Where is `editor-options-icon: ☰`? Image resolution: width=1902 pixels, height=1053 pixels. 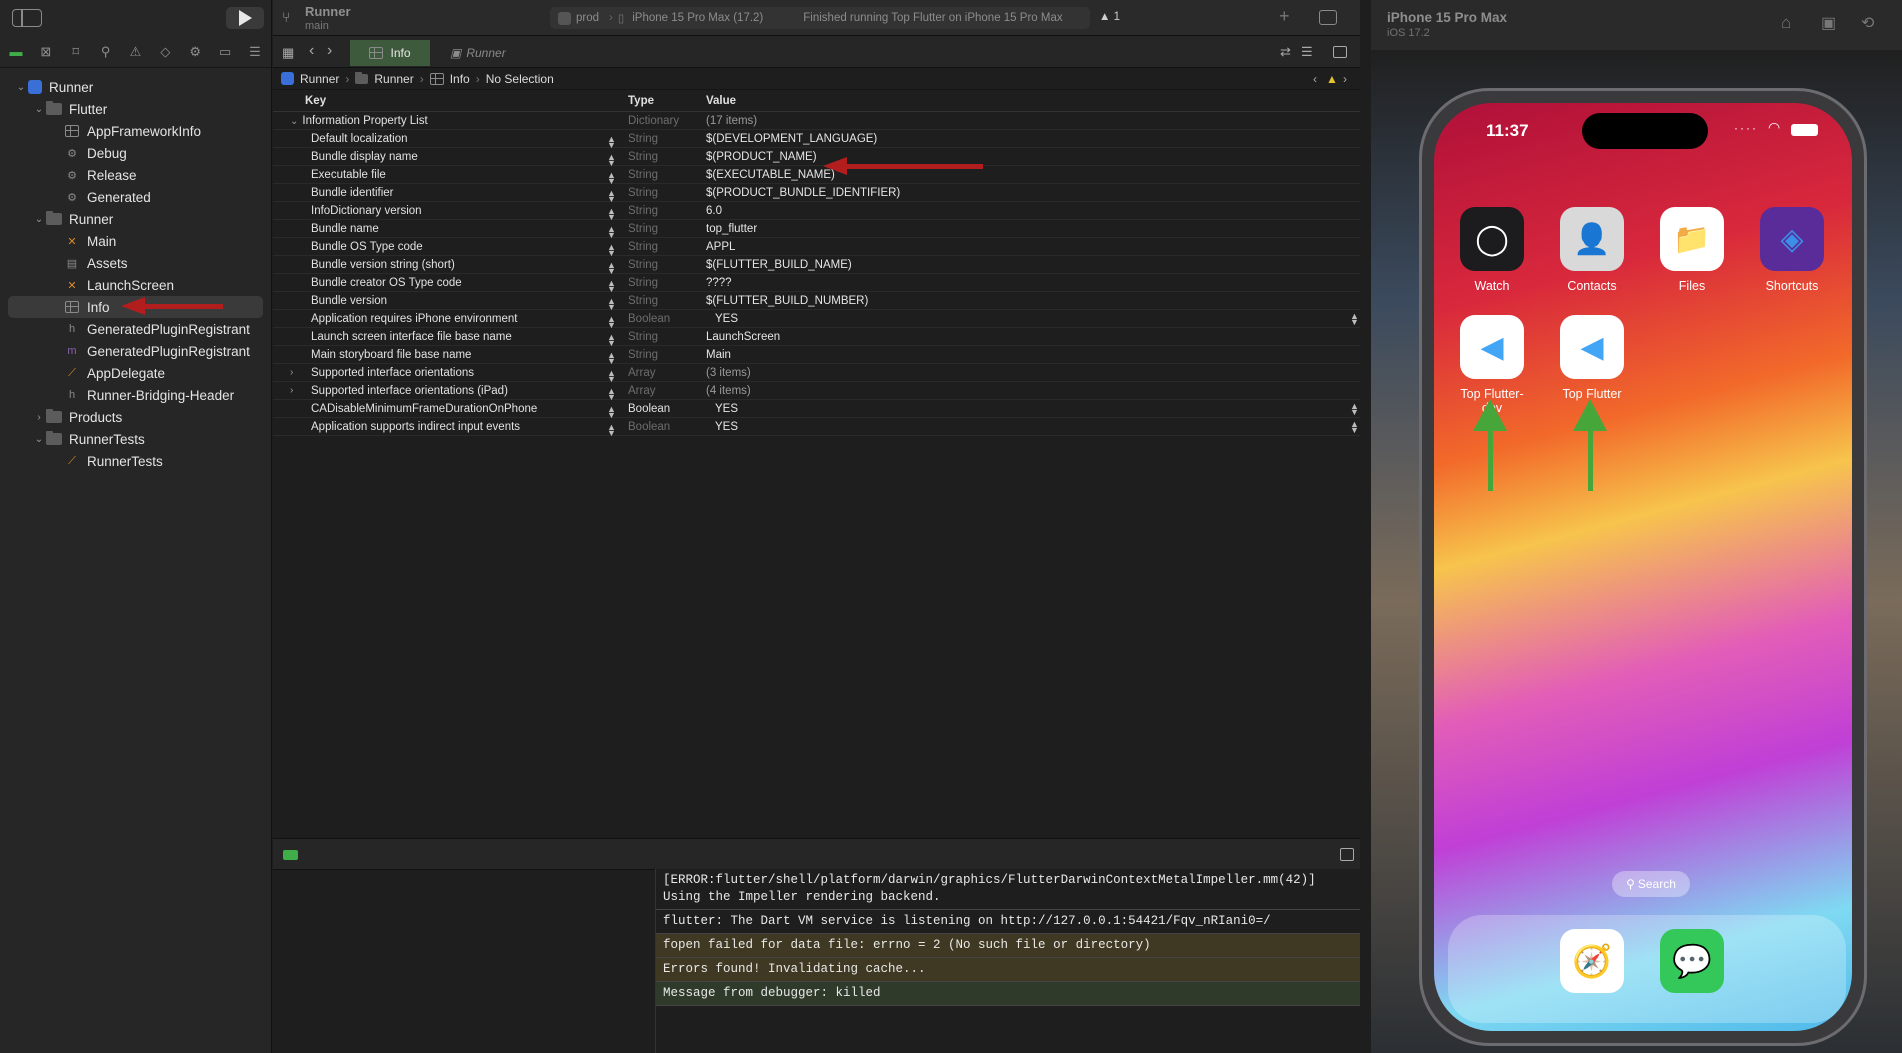 editor-options-icon: ☰ is located at coordinates (1307, 52).